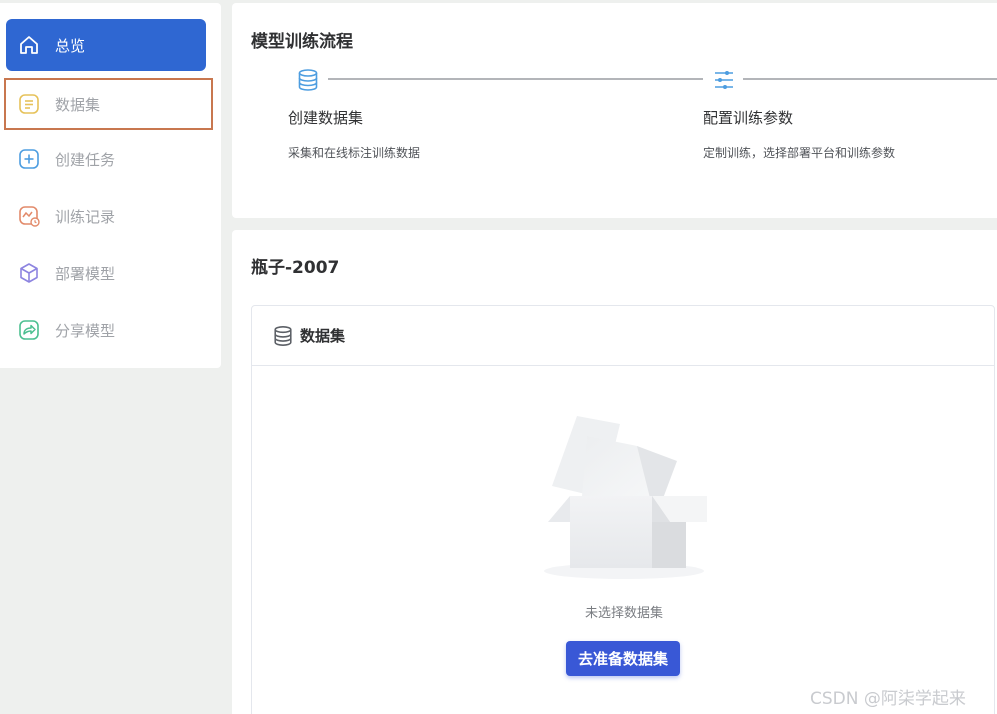  Describe the element at coordinates (888, 699) in the screenshot. I see `watermark: CSDN @阿柒学起来` at that location.